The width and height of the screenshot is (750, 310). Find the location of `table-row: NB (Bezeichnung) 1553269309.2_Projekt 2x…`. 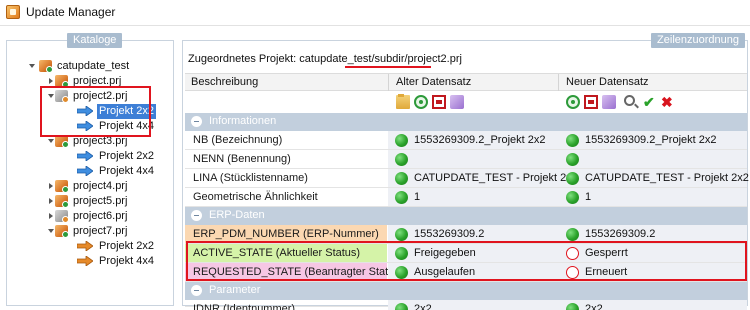

table-row: NB (Bezeichnung) 1553269309.2_Projekt 2x… is located at coordinates (466, 140).